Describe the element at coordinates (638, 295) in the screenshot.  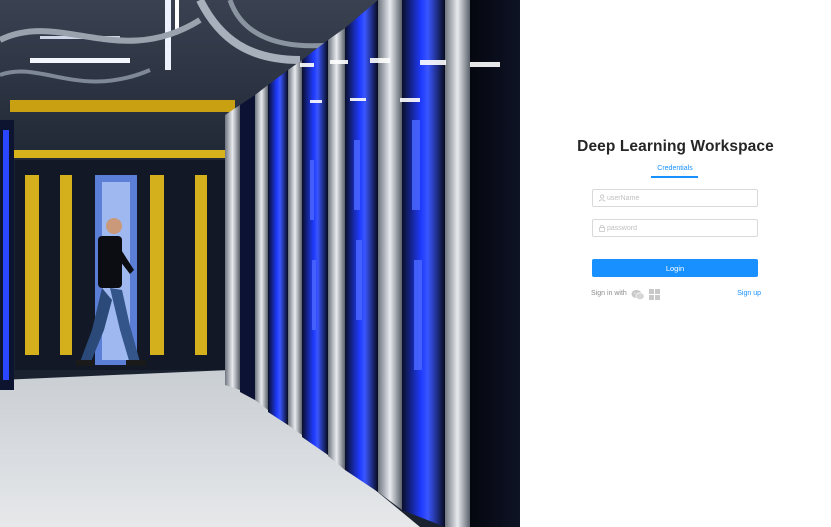
I see `wechat-icon` at that location.